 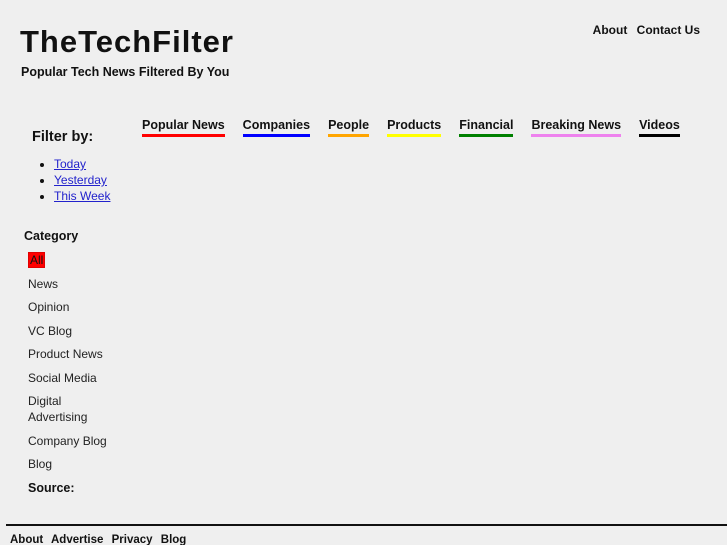 I want to click on footer-divider, so click(x=366, y=525).